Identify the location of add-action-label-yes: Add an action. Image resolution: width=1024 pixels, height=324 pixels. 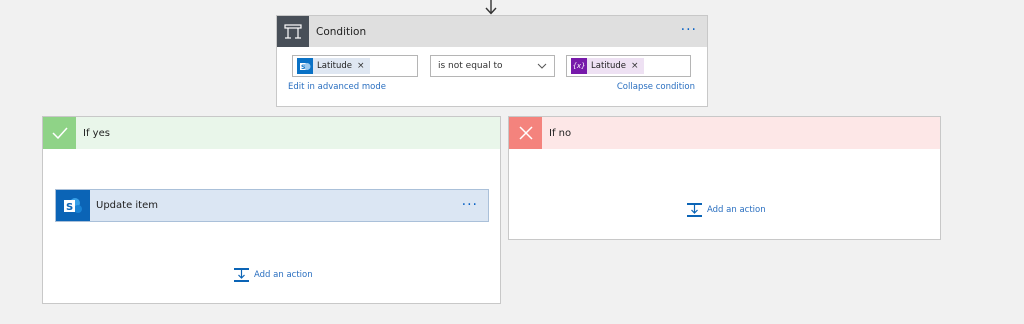
(283, 275).